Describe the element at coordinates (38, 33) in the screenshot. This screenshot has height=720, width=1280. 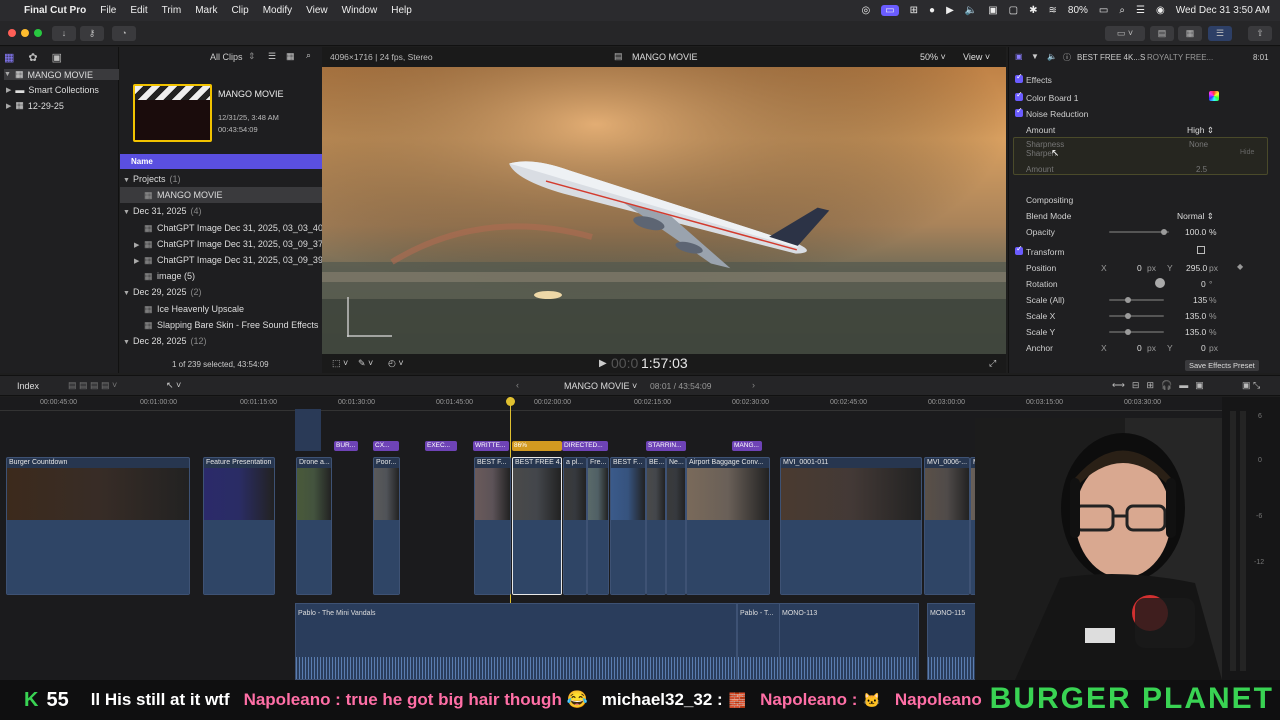
I see `zoom-window-button` at that location.